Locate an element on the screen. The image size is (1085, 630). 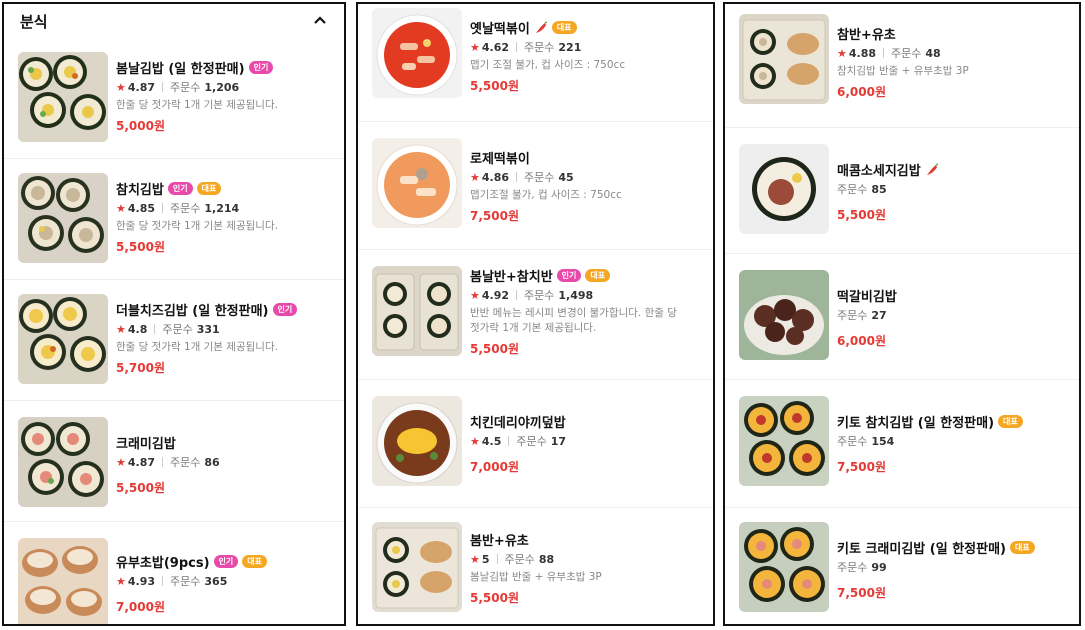
order-count: 86 is located at coordinates (212, 462).